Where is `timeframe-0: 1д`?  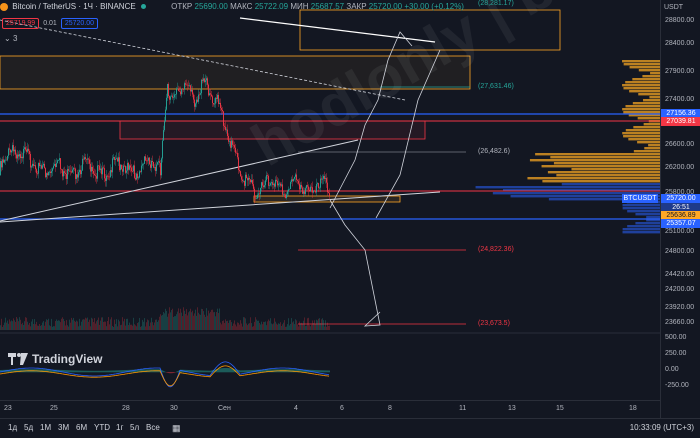 timeframe-0: 1д is located at coordinates (12, 427).